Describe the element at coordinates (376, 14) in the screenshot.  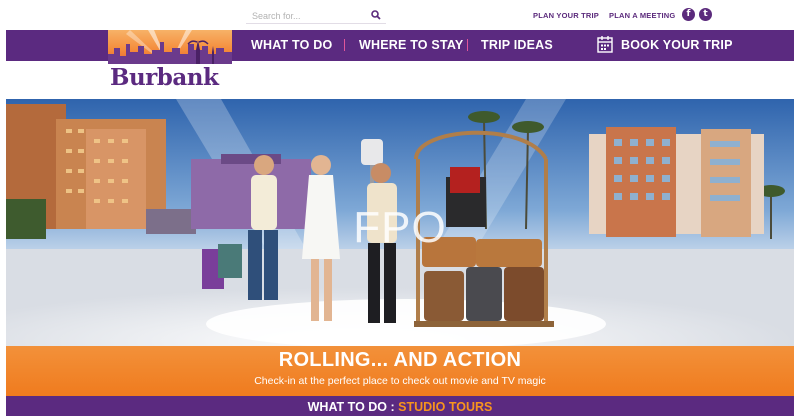
I see `search-icon` at that location.